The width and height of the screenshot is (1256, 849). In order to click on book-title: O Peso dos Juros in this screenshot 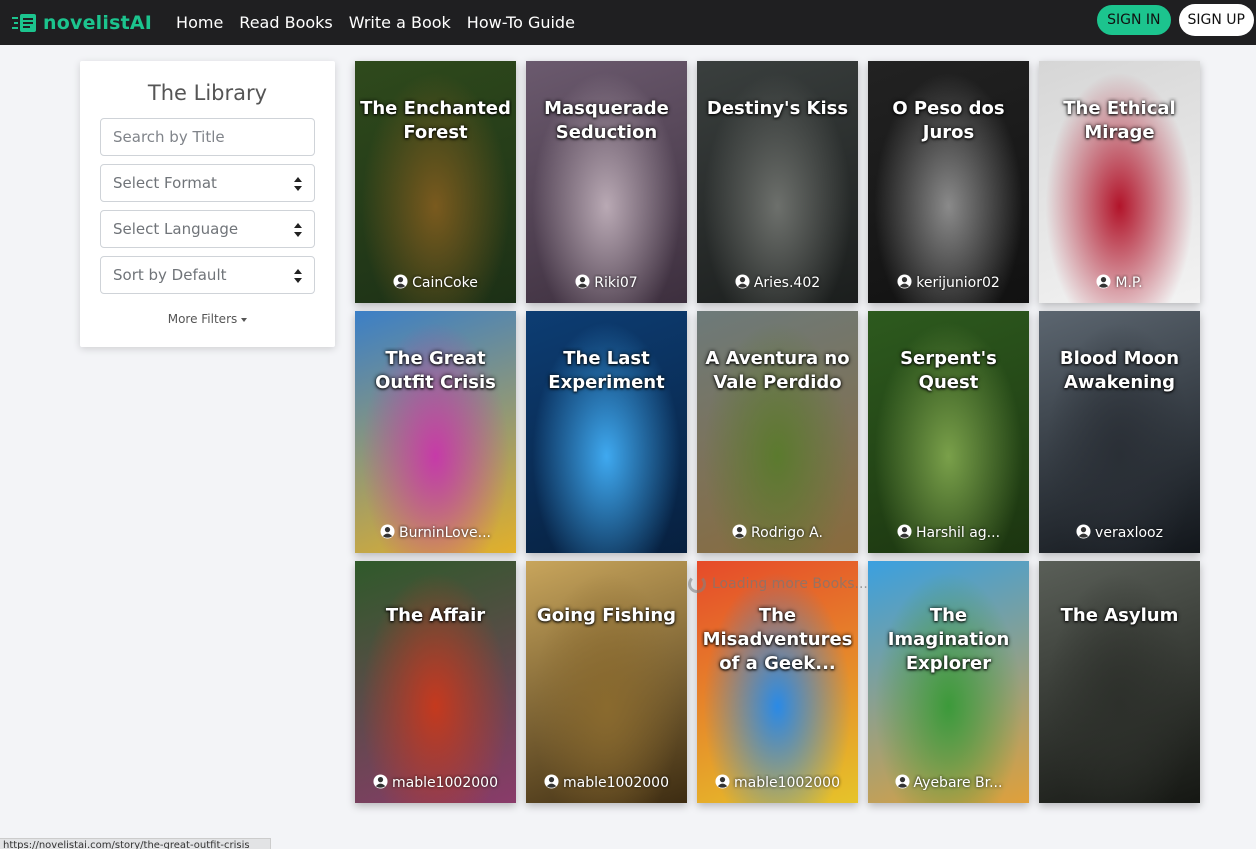, I will do `click(948, 120)`.